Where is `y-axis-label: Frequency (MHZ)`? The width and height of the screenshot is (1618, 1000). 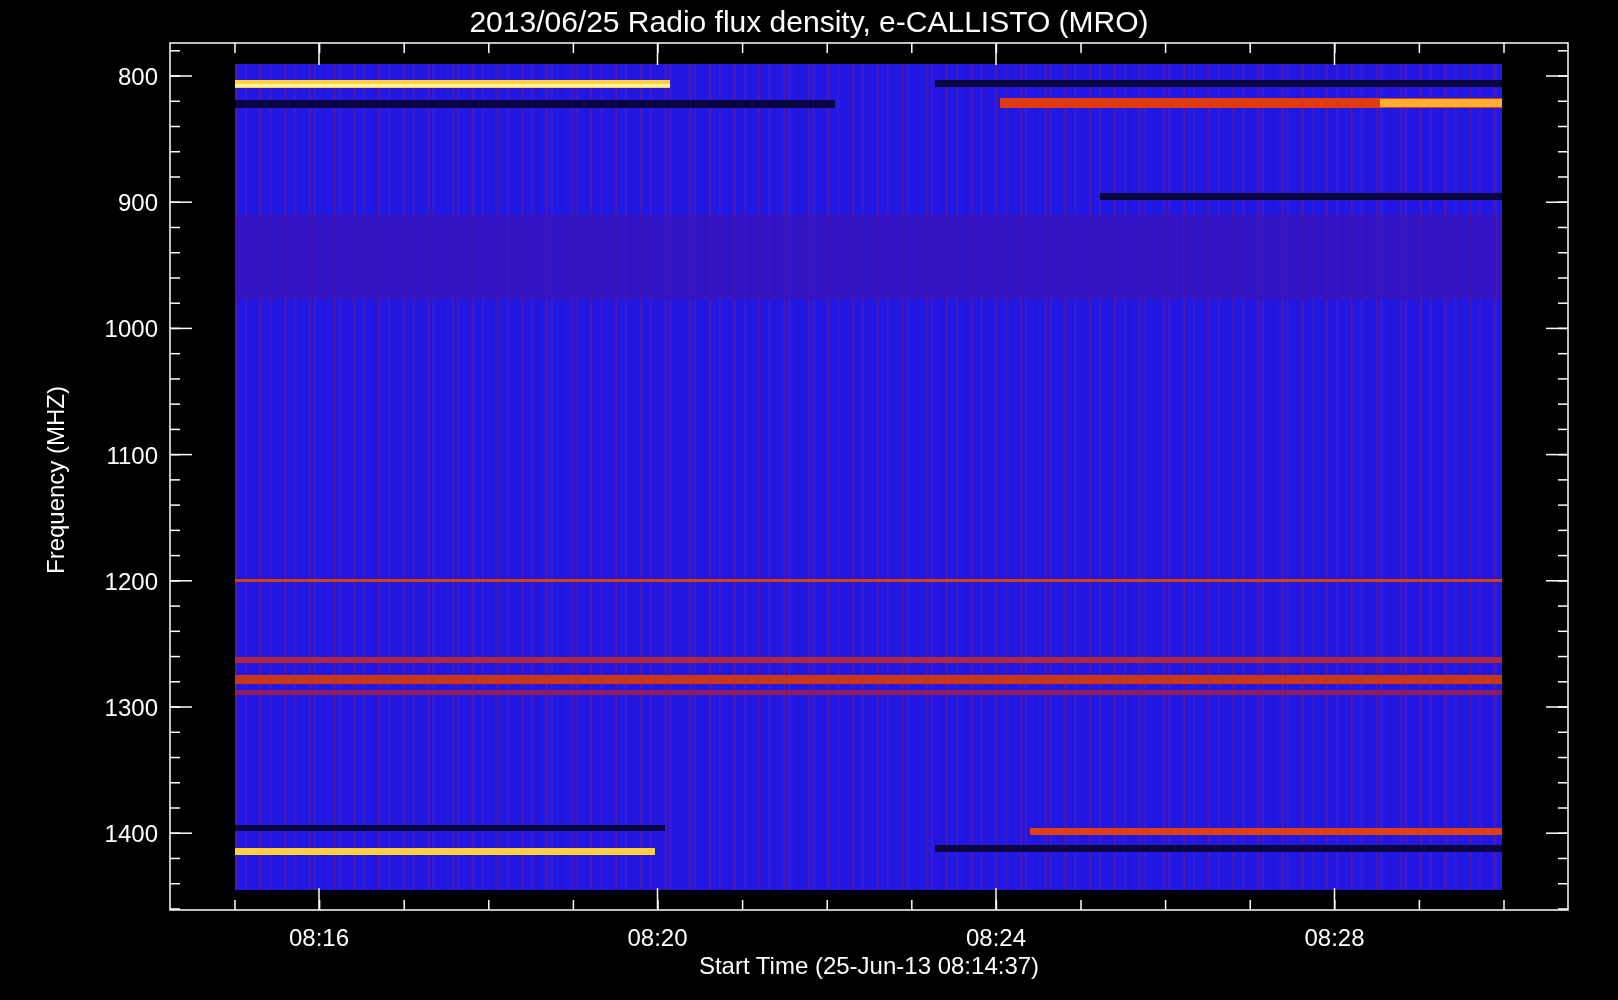
y-axis-label: Frequency (MHZ) is located at coordinates (55, 480).